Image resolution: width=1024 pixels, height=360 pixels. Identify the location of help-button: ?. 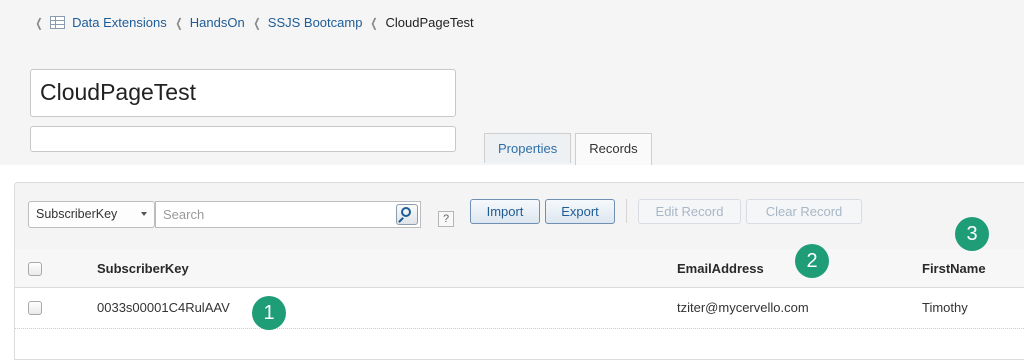
(446, 219).